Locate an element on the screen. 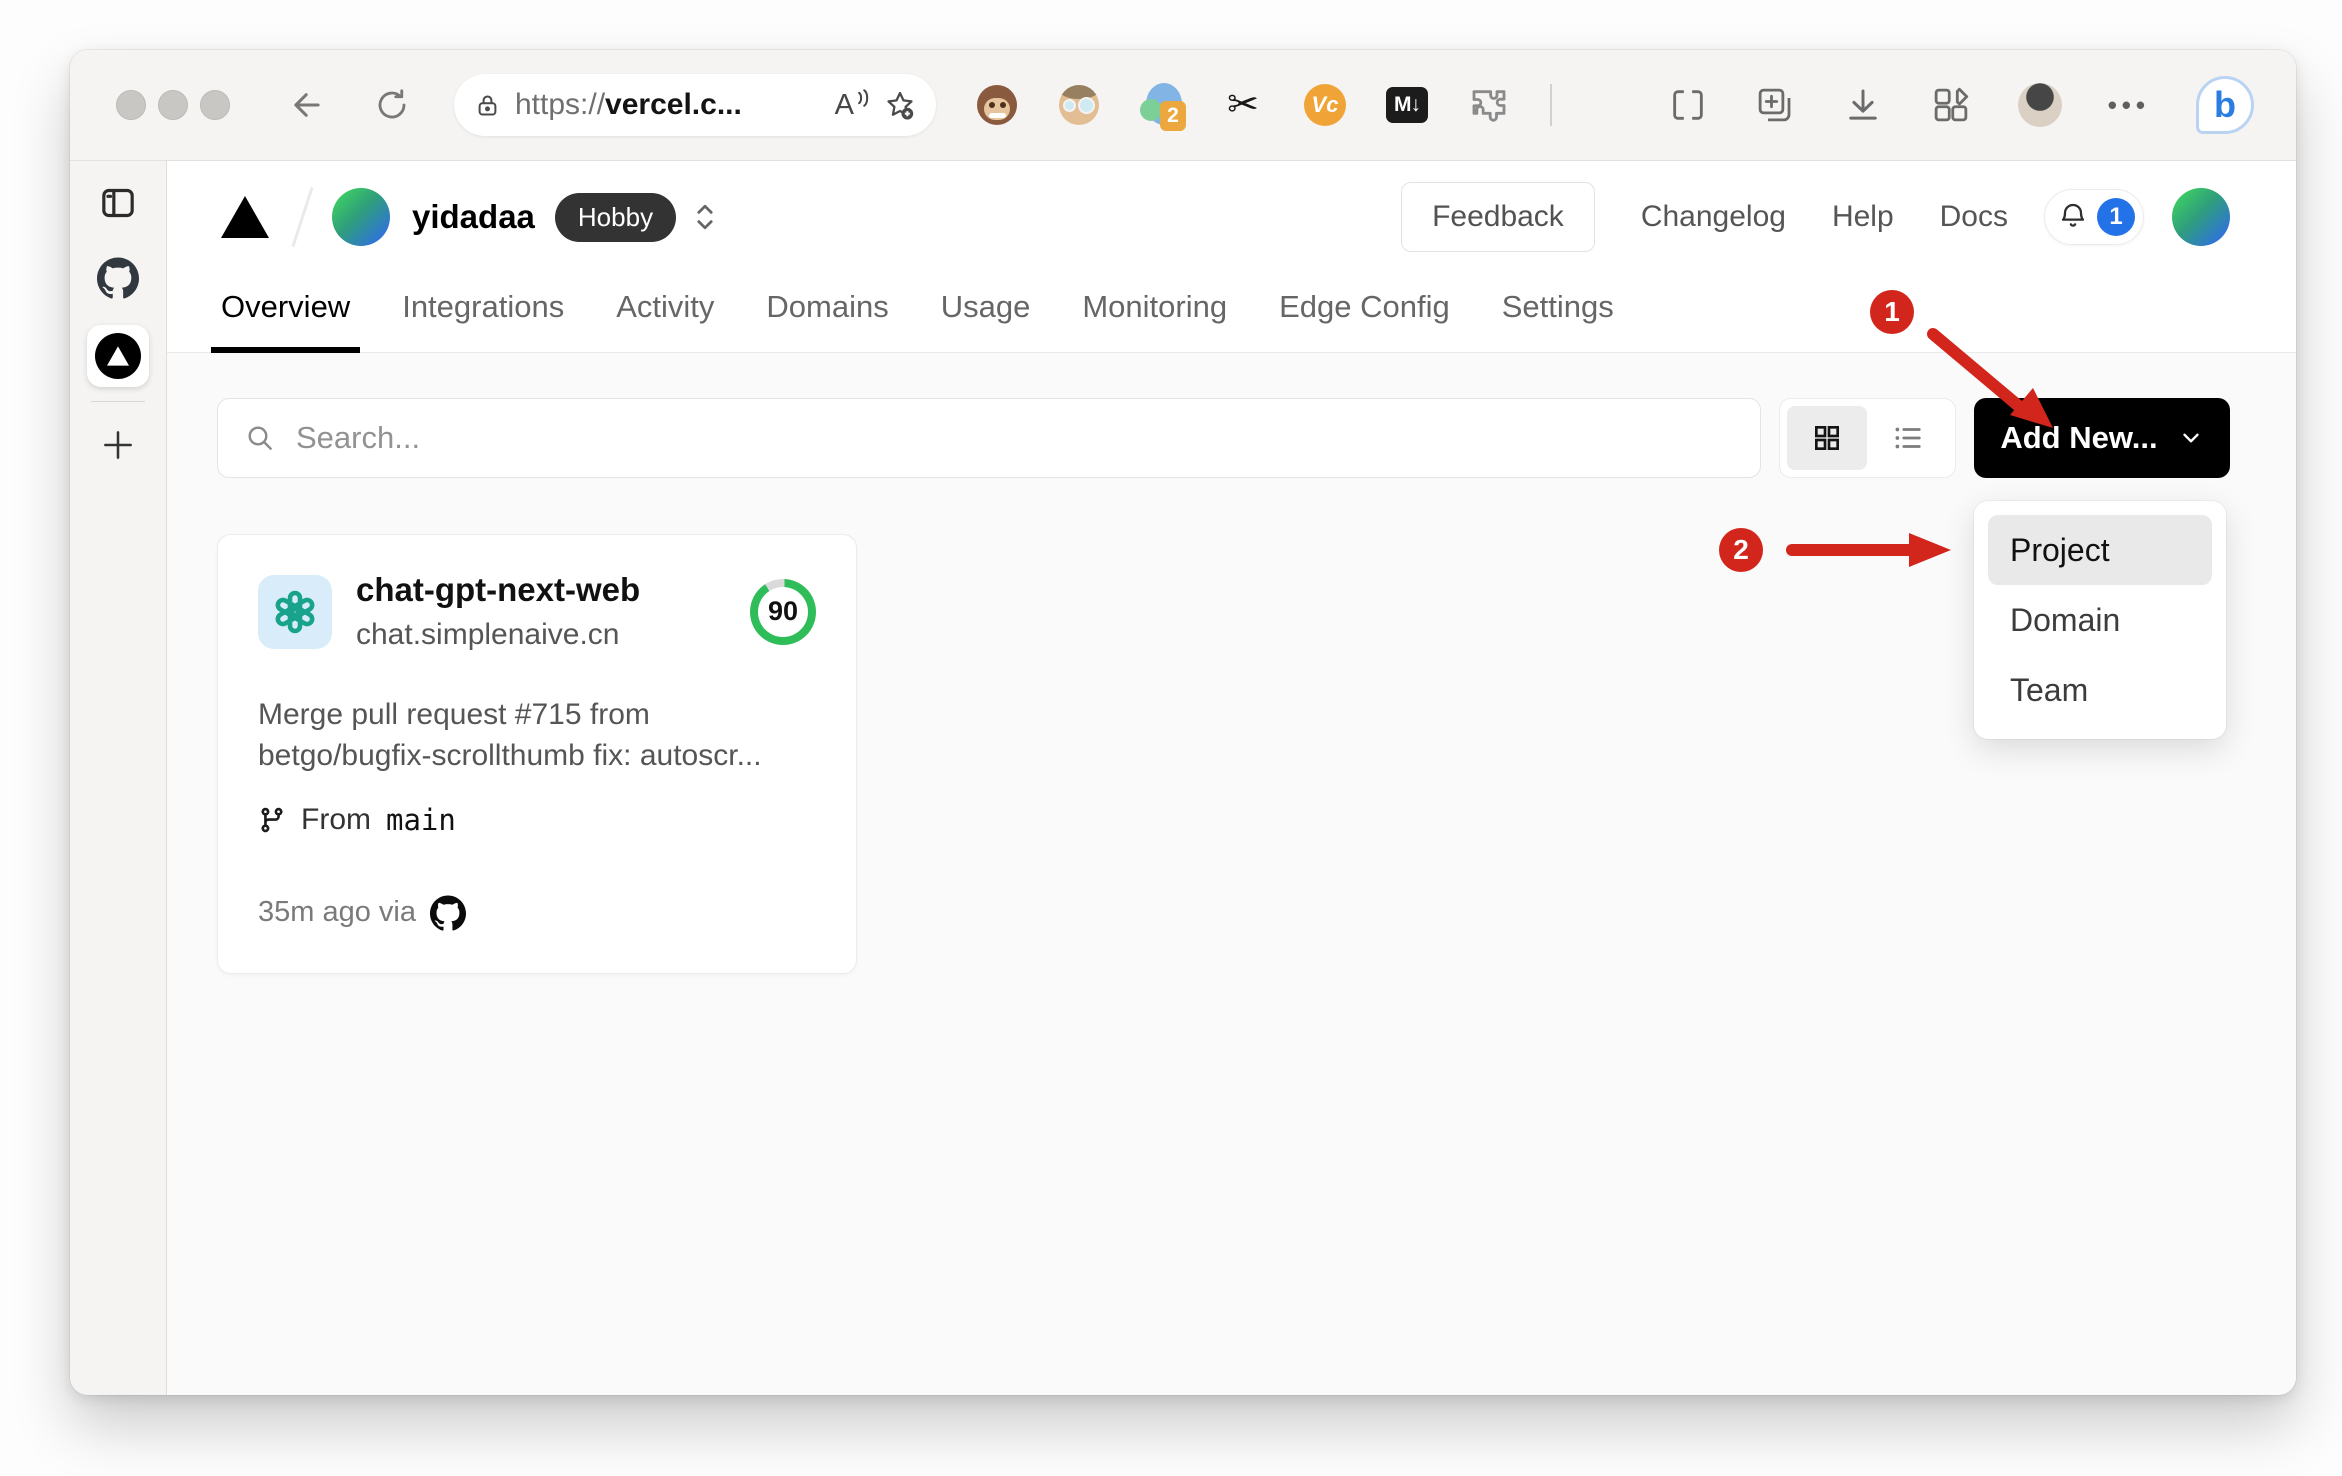 Image resolution: width=2342 pixels, height=1476 pixels. toolbar-divider is located at coordinates (1551, 105).